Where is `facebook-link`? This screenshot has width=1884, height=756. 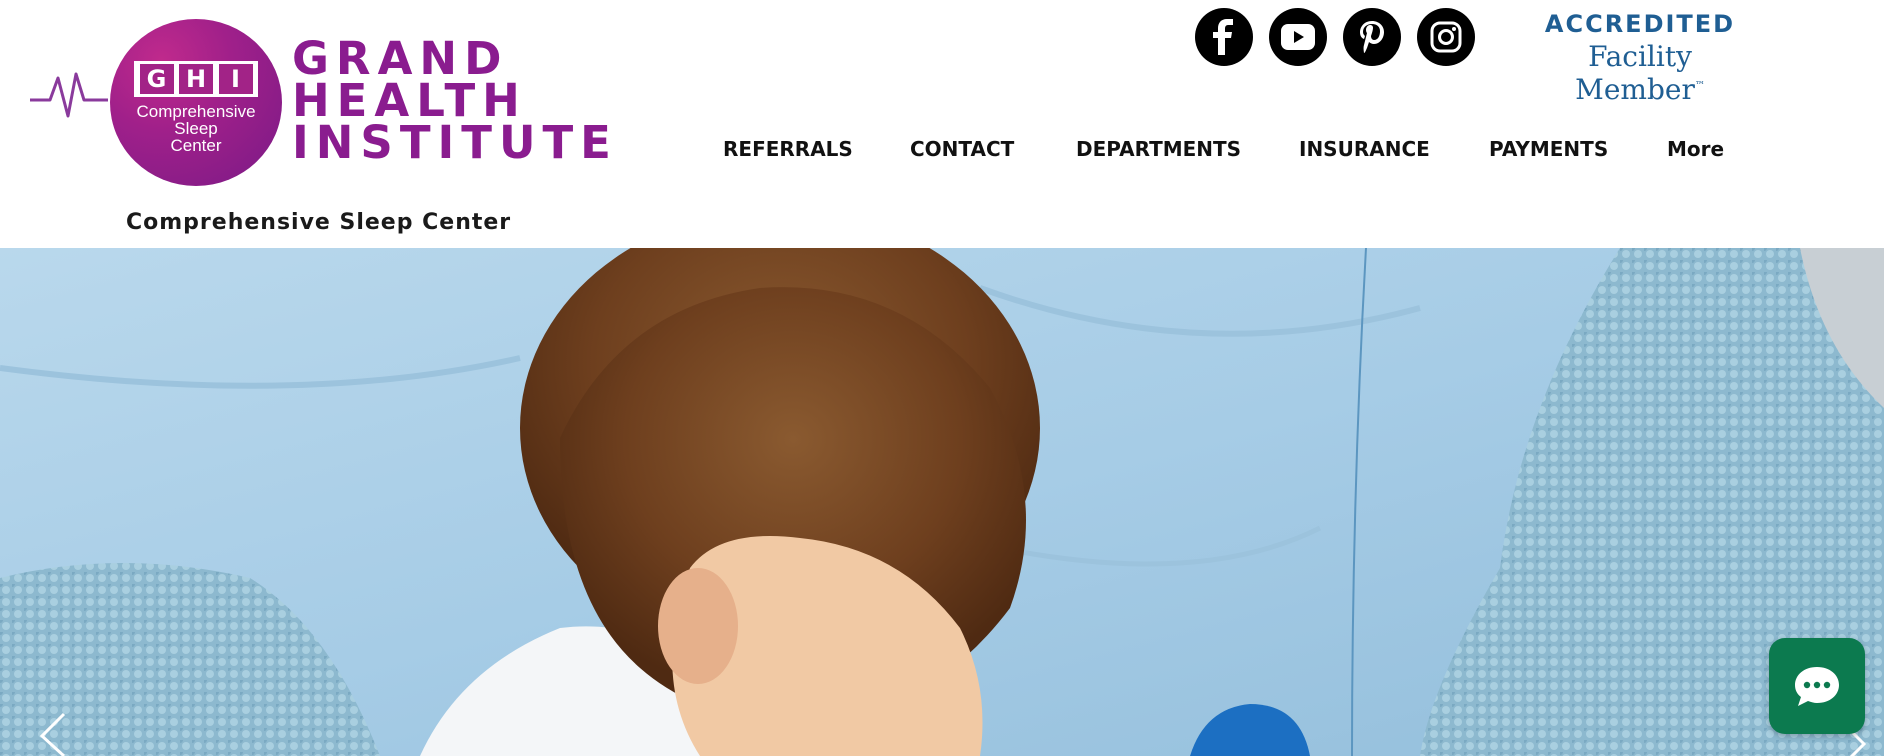
facebook-link is located at coordinates (1224, 37).